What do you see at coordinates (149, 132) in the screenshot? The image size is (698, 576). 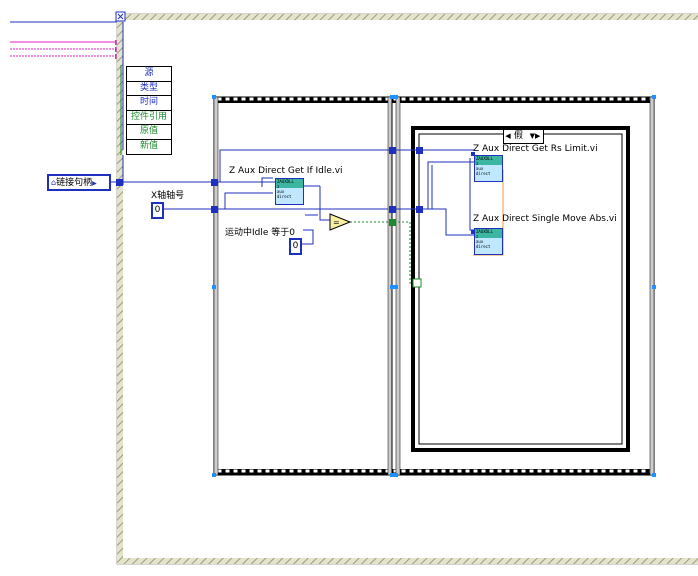 I see `event-data-oldval: 原值` at bounding box center [149, 132].